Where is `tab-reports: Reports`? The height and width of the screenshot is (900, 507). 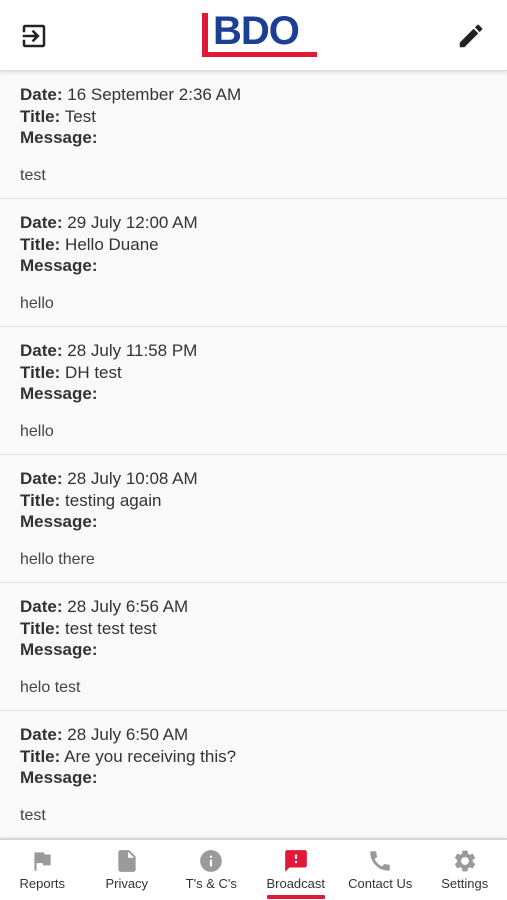
tab-reports: Reports is located at coordinates (42, 870).